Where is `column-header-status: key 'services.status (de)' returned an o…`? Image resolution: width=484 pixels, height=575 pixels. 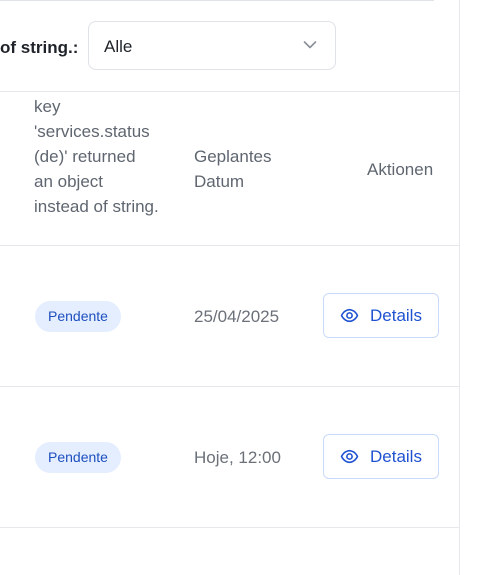 column-header-status: key 'services.status (de)' returned an o… is located at coordinates (96, 156).